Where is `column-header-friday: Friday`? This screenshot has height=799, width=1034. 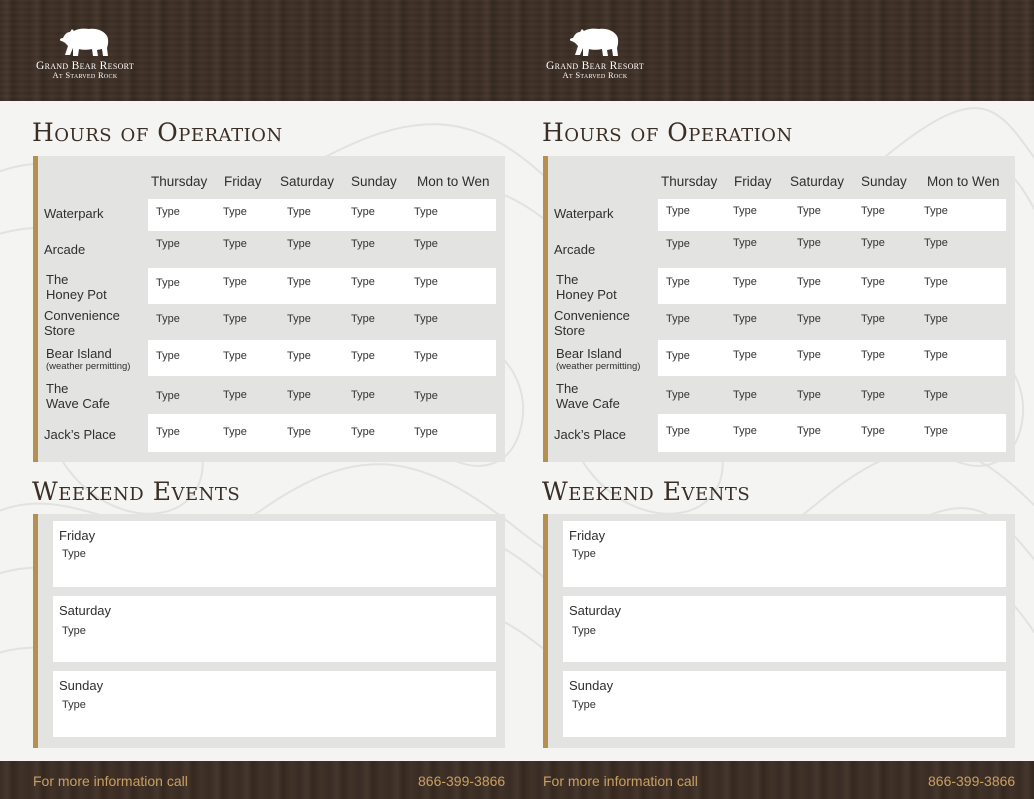 column-header-friday: Friday is located at coordinates (753, 181).